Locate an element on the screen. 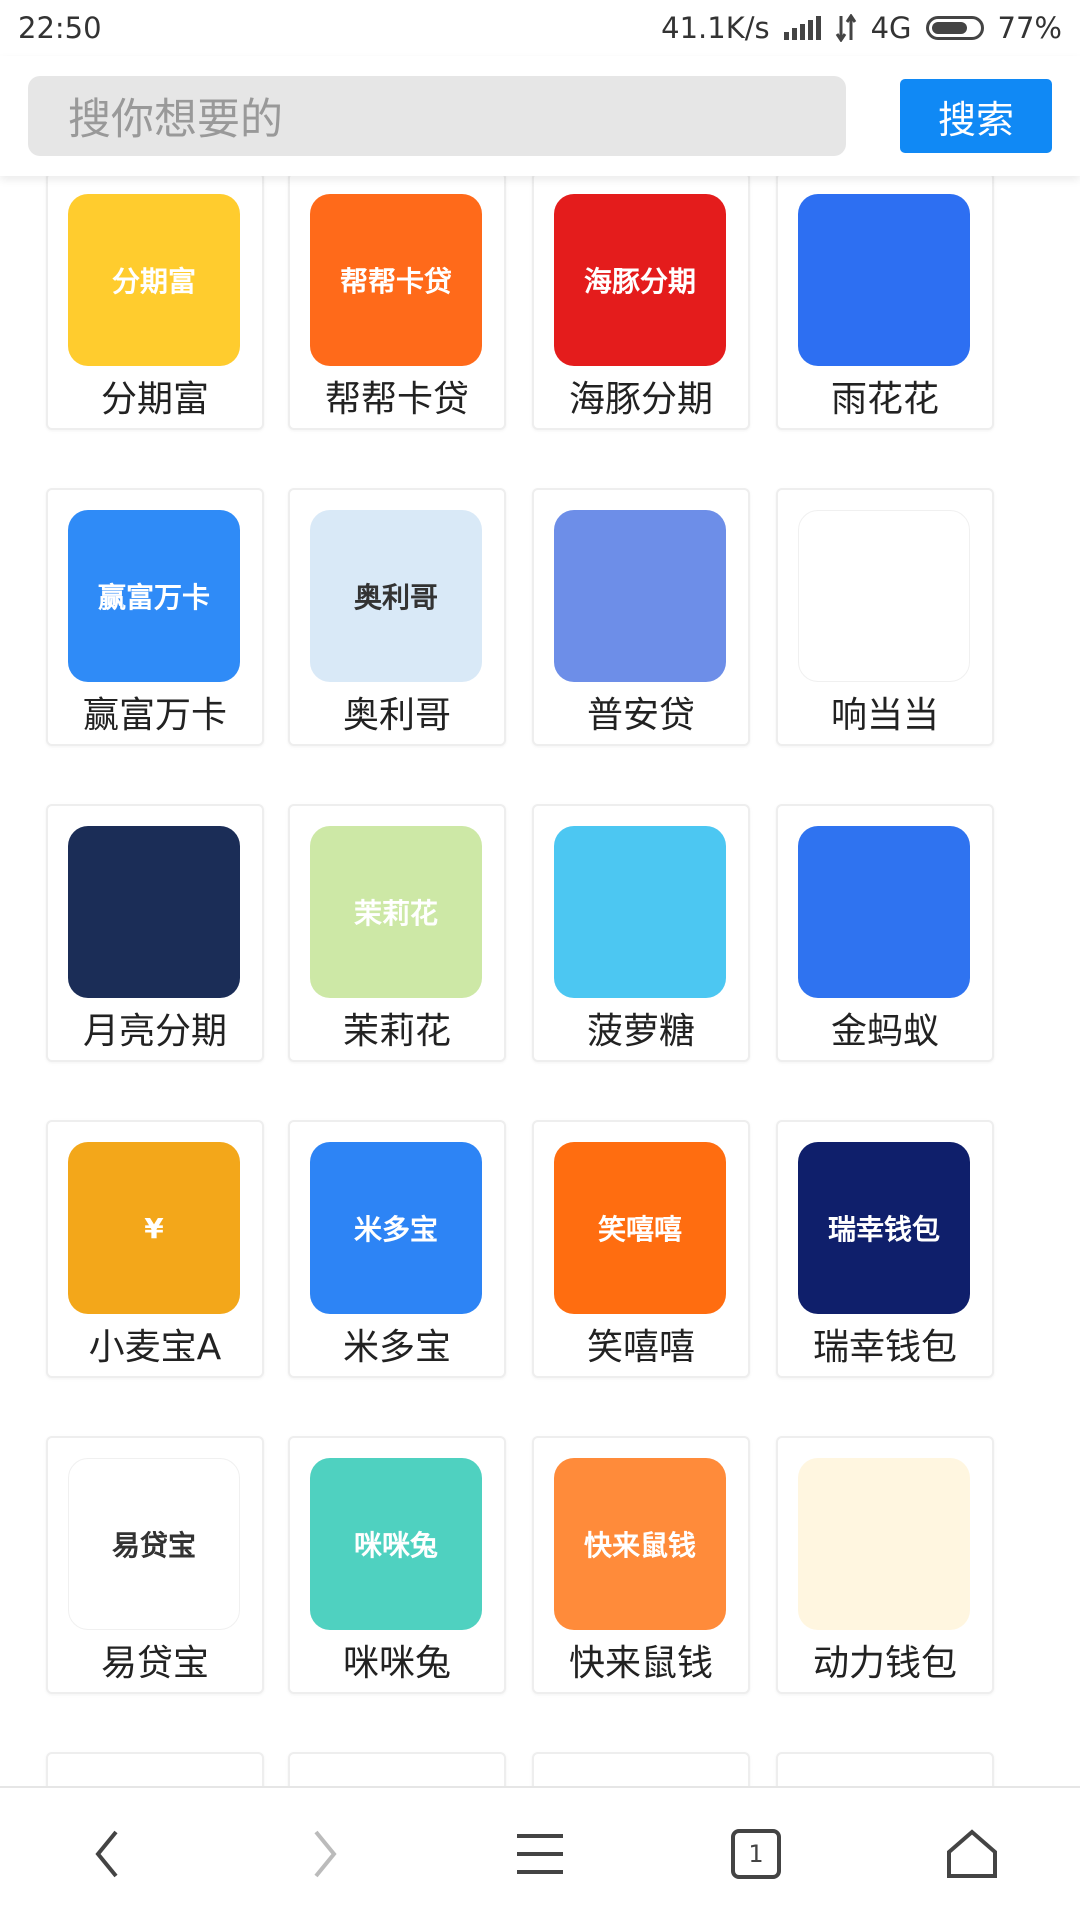  app-card: ¥ 小麦宝A is located at coordinates (155, 1249).